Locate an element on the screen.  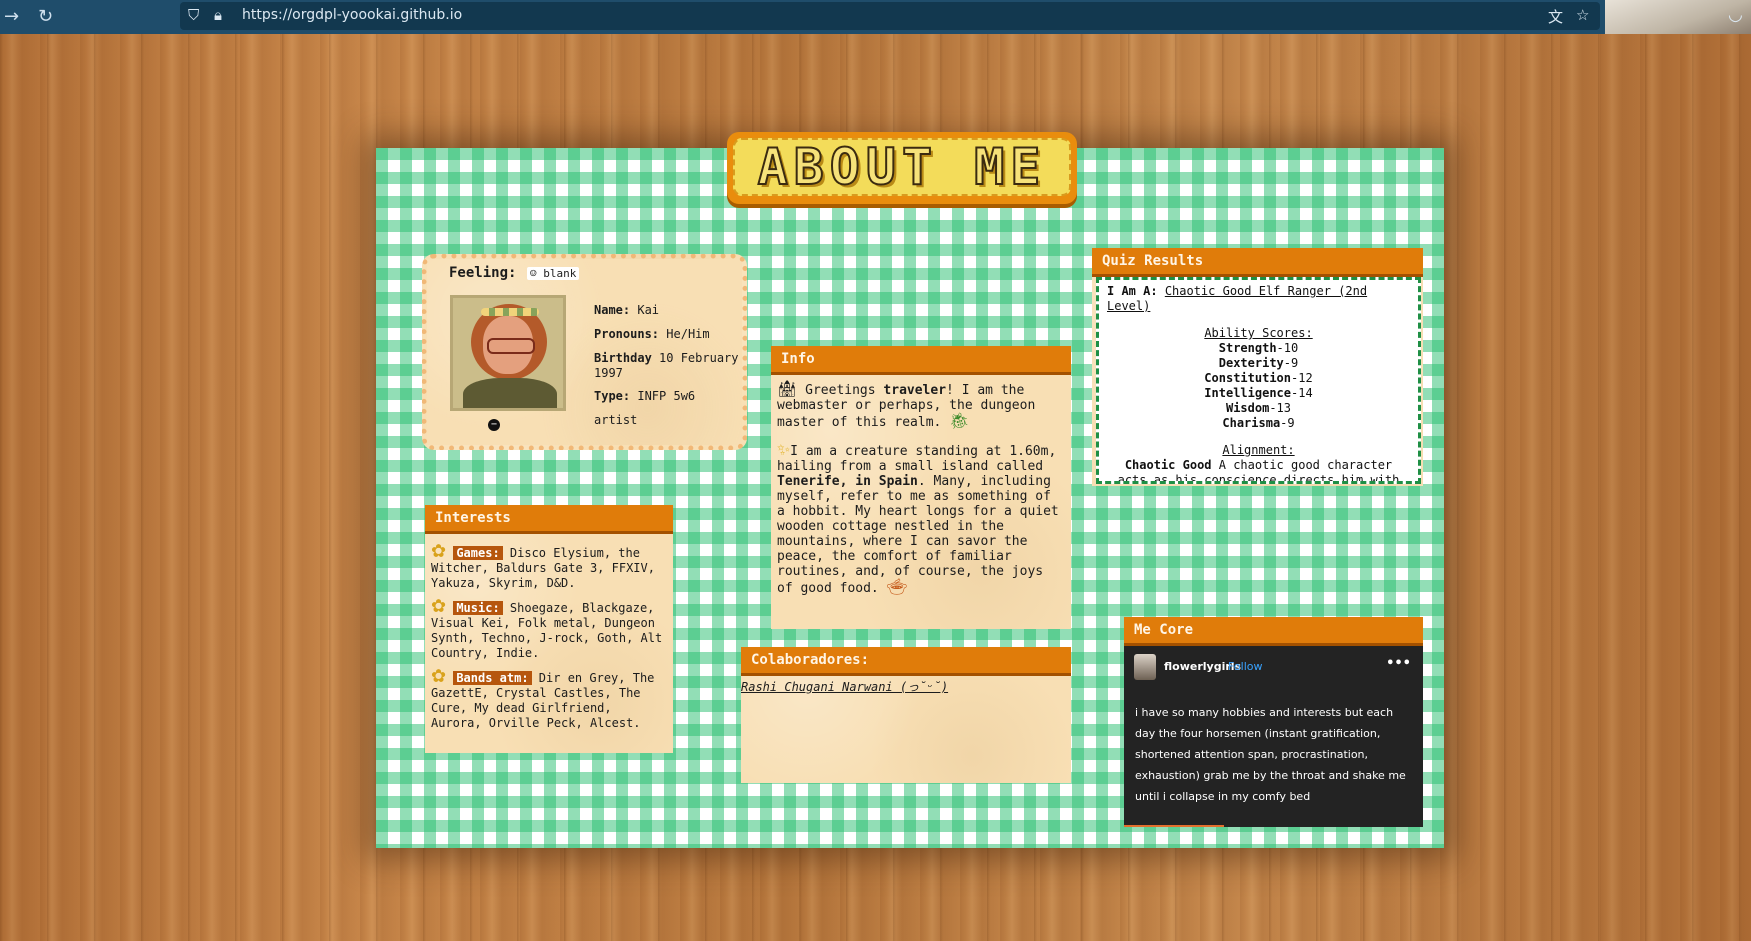
colaborador-link: Rashi Chugani Narwani (っ˘ᵕ˘) is located at coordinates (906, 686).